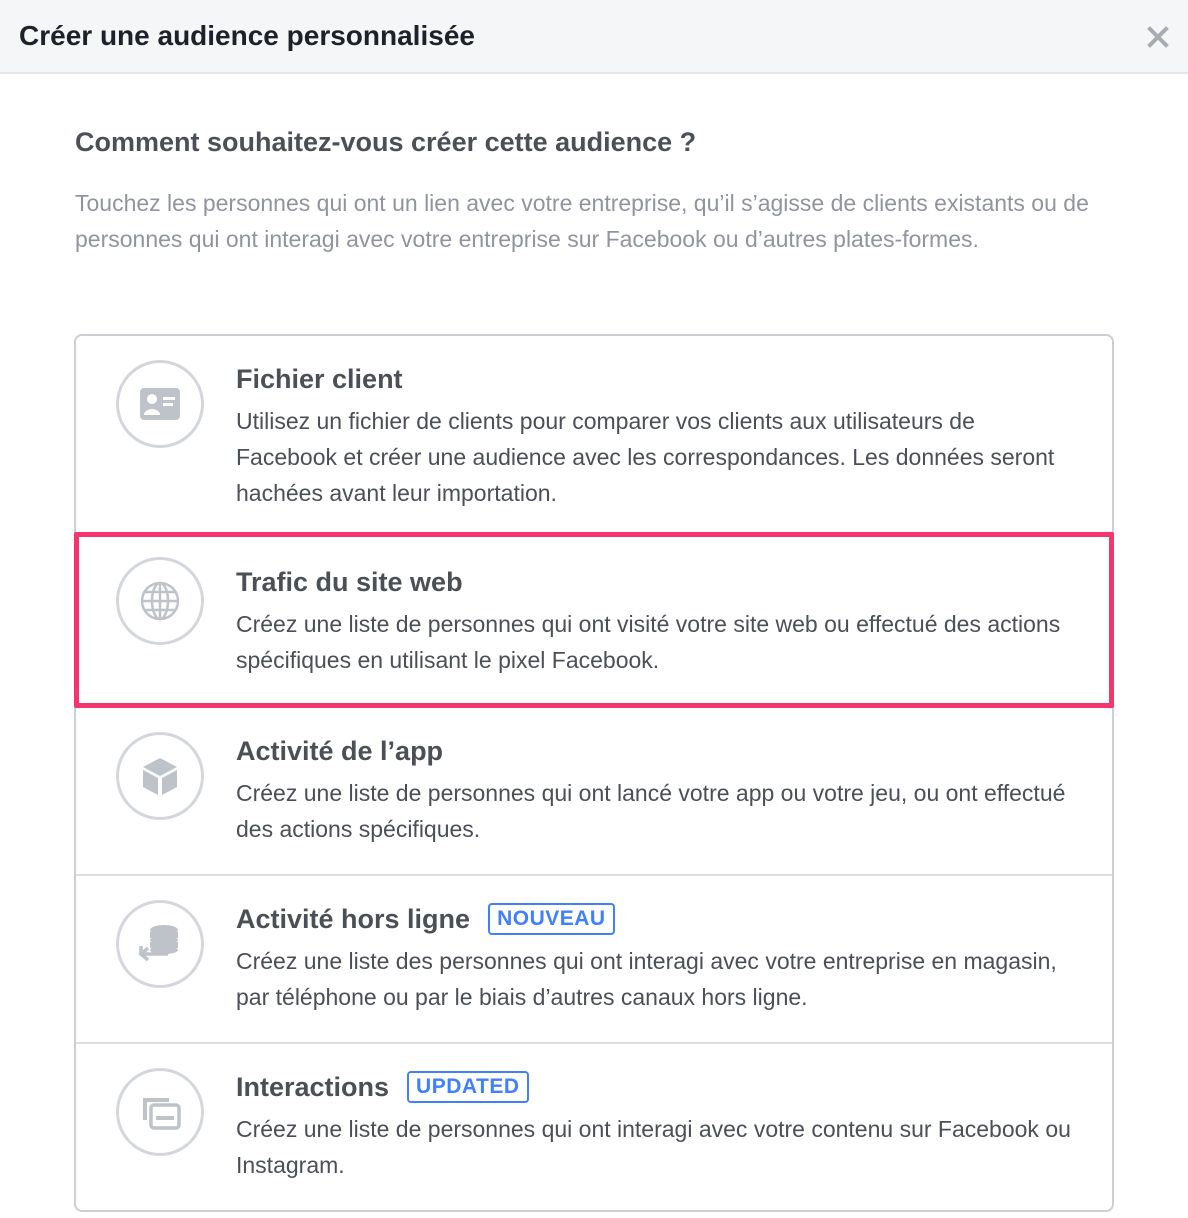 This screenshot has height=1218, width=1188. I want to click on option-title: Activité hors ligne NOUVEAU, so click(656, 919).